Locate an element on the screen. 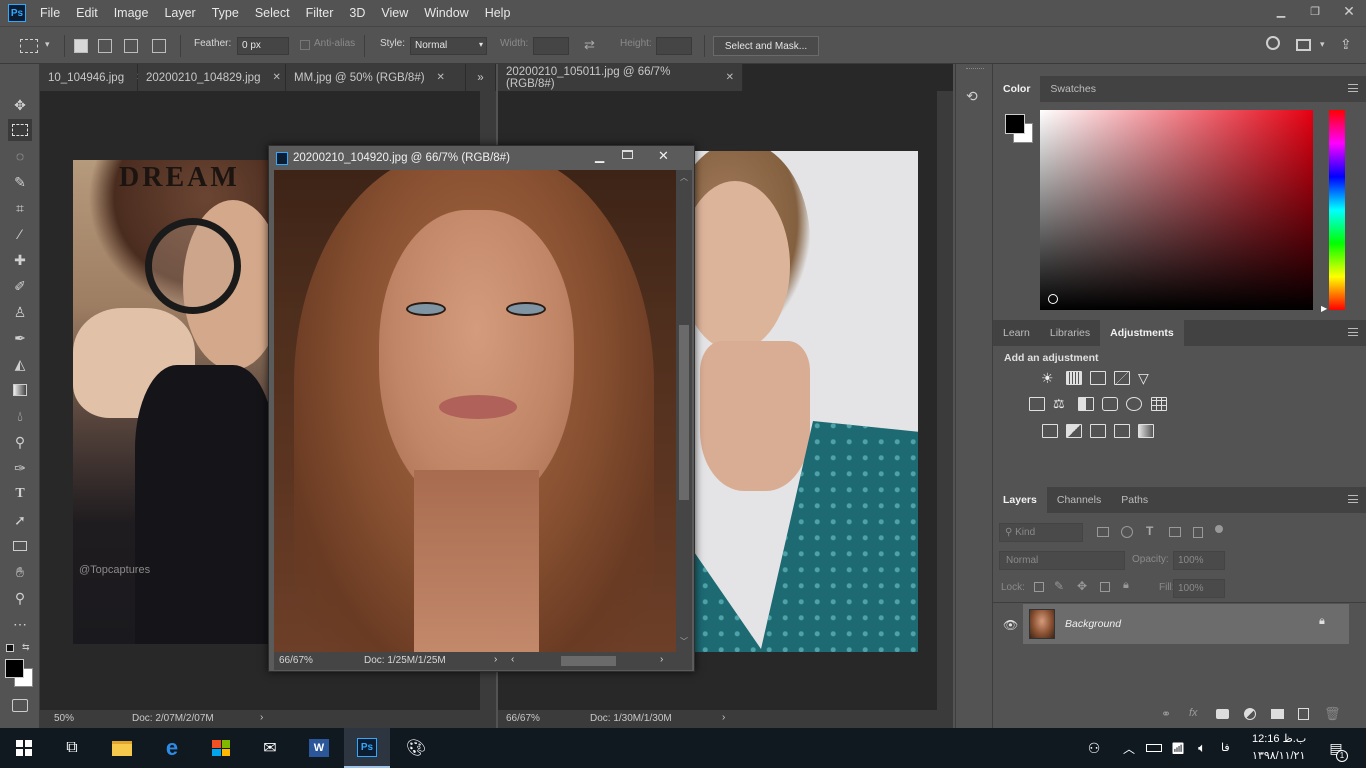 Image resolution: width=1366 pixels, height=768 pixels. crop-tool-icon: ⌗ is located at coordinates (20, 208).